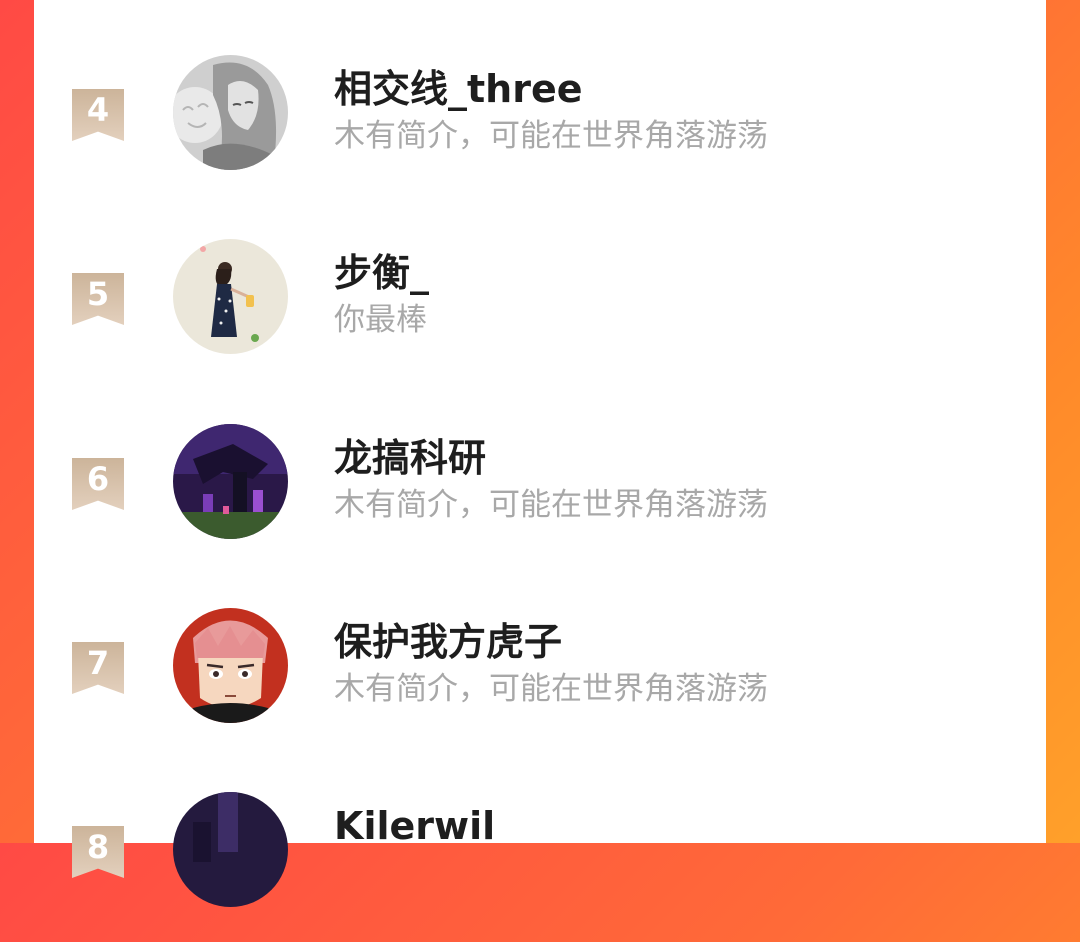  What do you see at coordinates (98, 294) in the screenshot?
I see `rank-number: 5` at bounding box center [98, 294].